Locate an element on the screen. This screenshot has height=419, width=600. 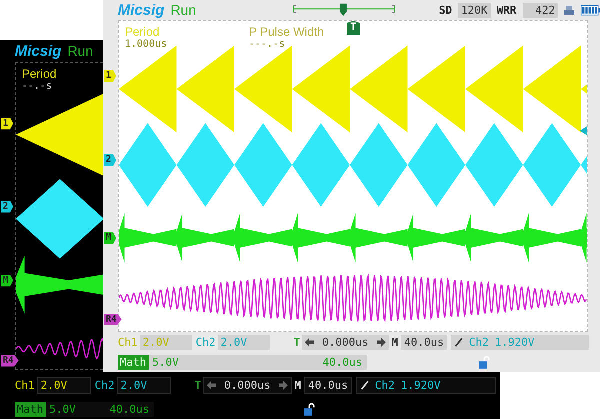
measurement-label: P Pulse Width is located at coordinates (286, 32).